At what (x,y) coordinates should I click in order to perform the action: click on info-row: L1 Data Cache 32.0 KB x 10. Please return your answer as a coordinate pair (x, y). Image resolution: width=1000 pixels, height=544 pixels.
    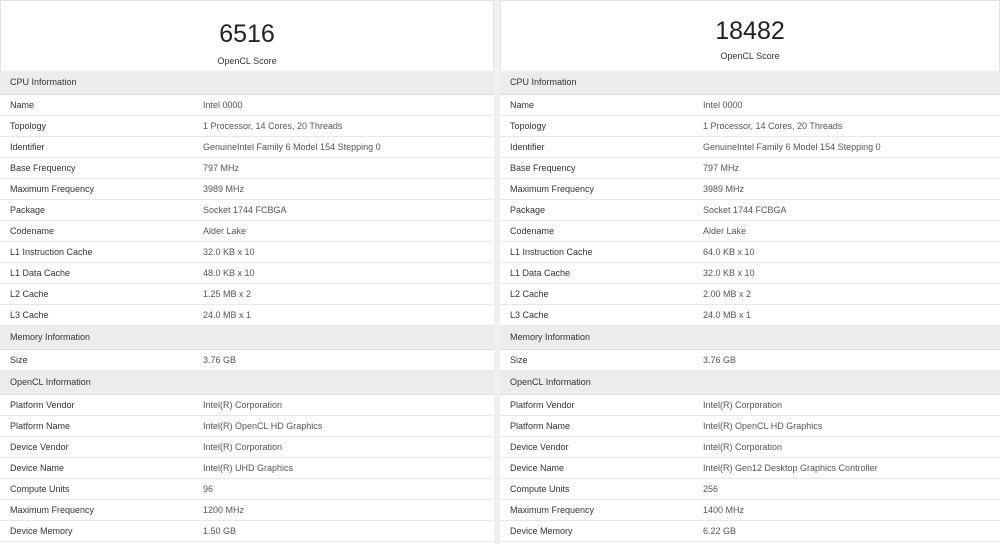
    Looking at the image, I should click on (750, 273).